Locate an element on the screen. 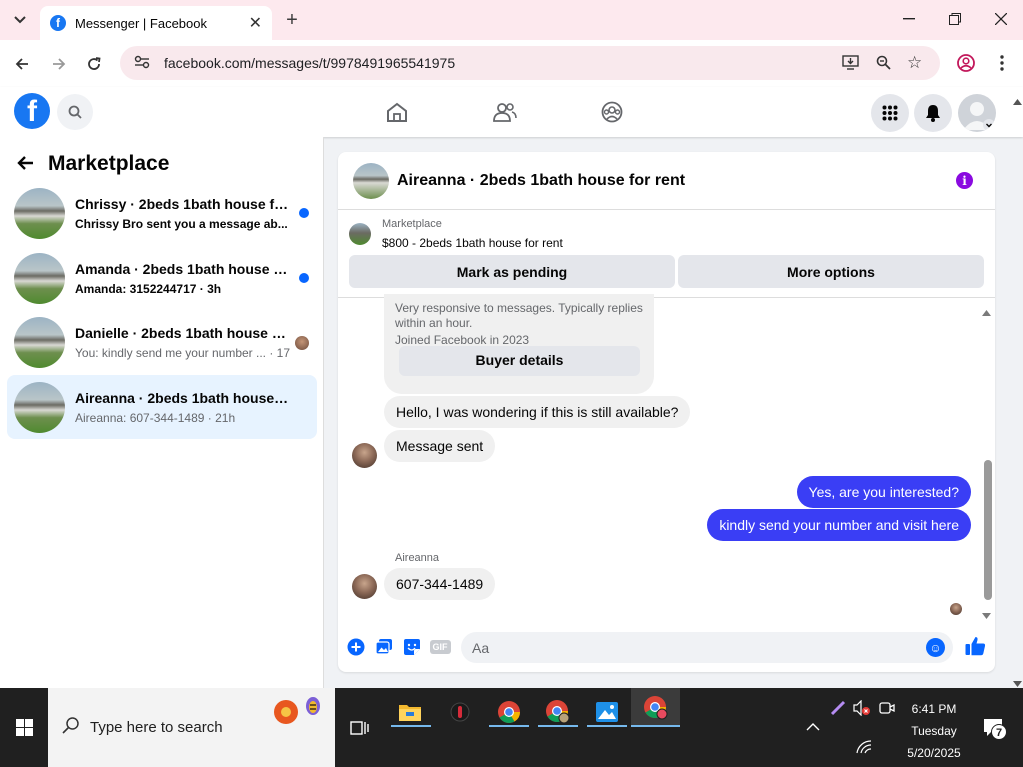  photo-icon is located at coordinates (383, 646).